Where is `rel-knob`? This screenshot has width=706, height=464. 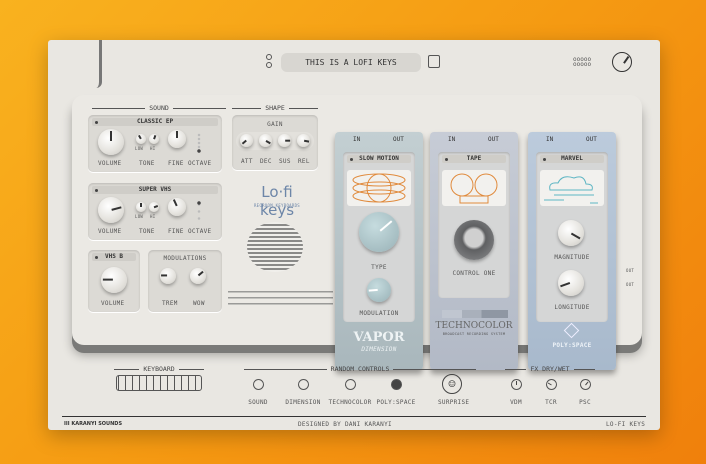 rel-knob is located at coordinates (303, 140).